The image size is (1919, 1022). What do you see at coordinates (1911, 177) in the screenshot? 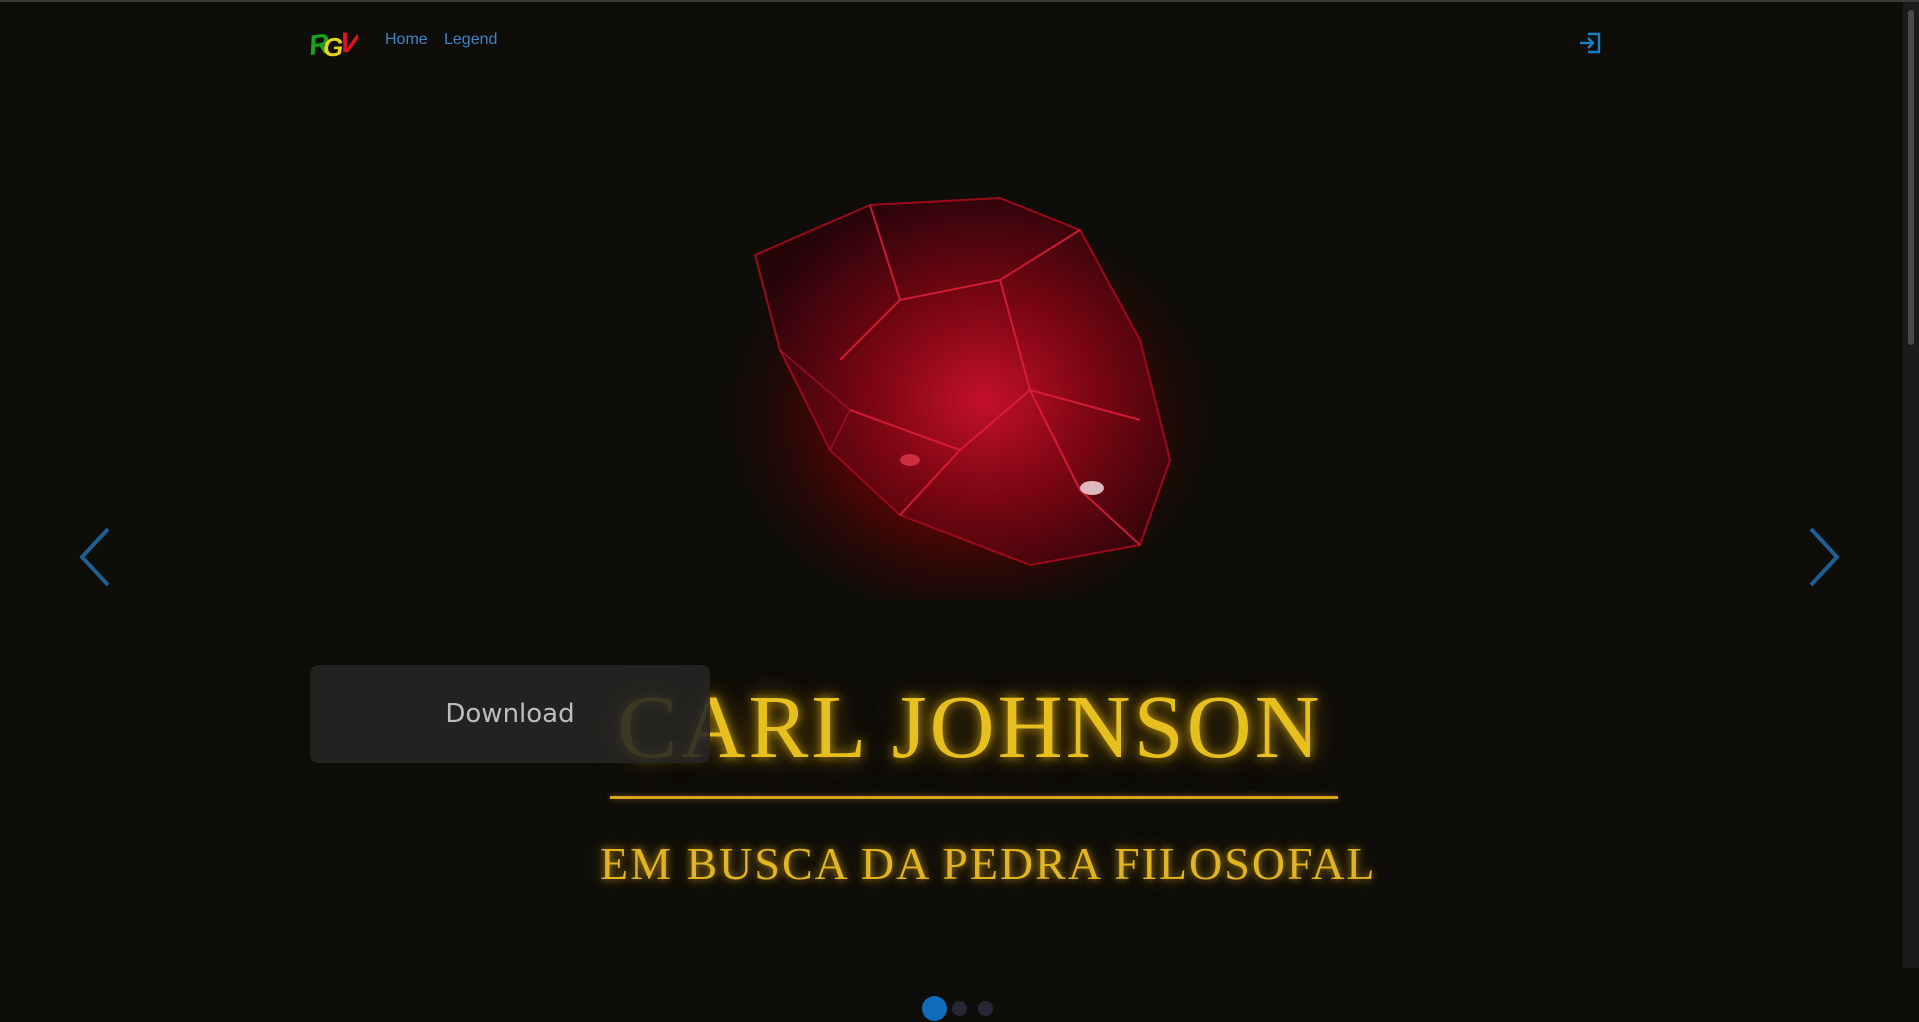
I see `scrollbar-thumb` at bounding box center [1911, 177].